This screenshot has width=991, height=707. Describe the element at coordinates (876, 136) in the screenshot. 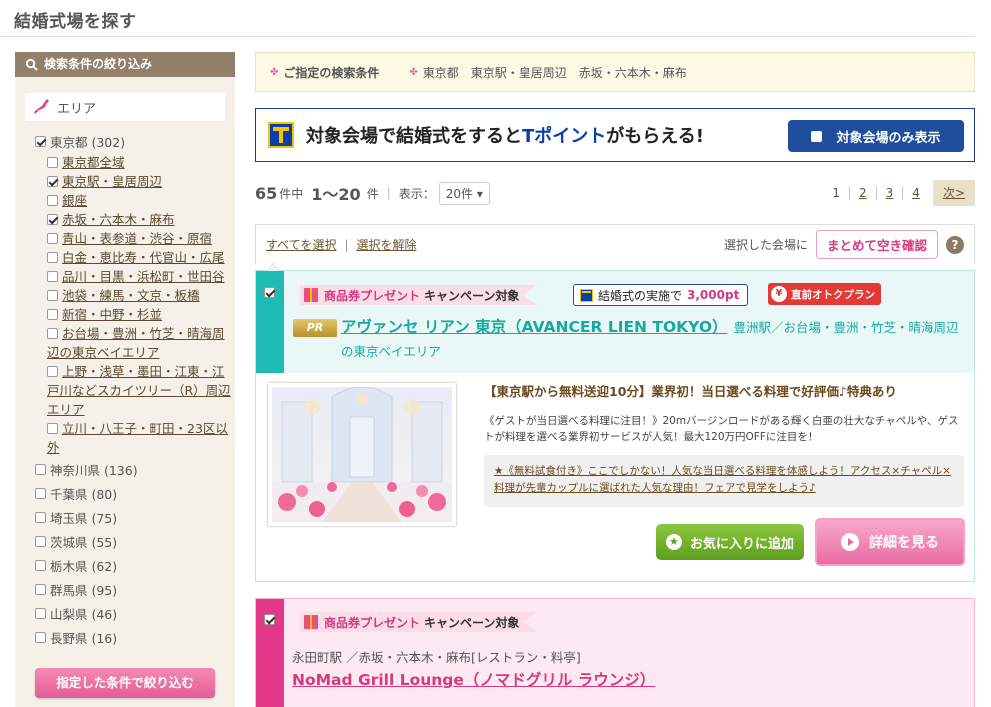

I see `tpoint-venues-only-button: 対象会場のみ表示` at that location.